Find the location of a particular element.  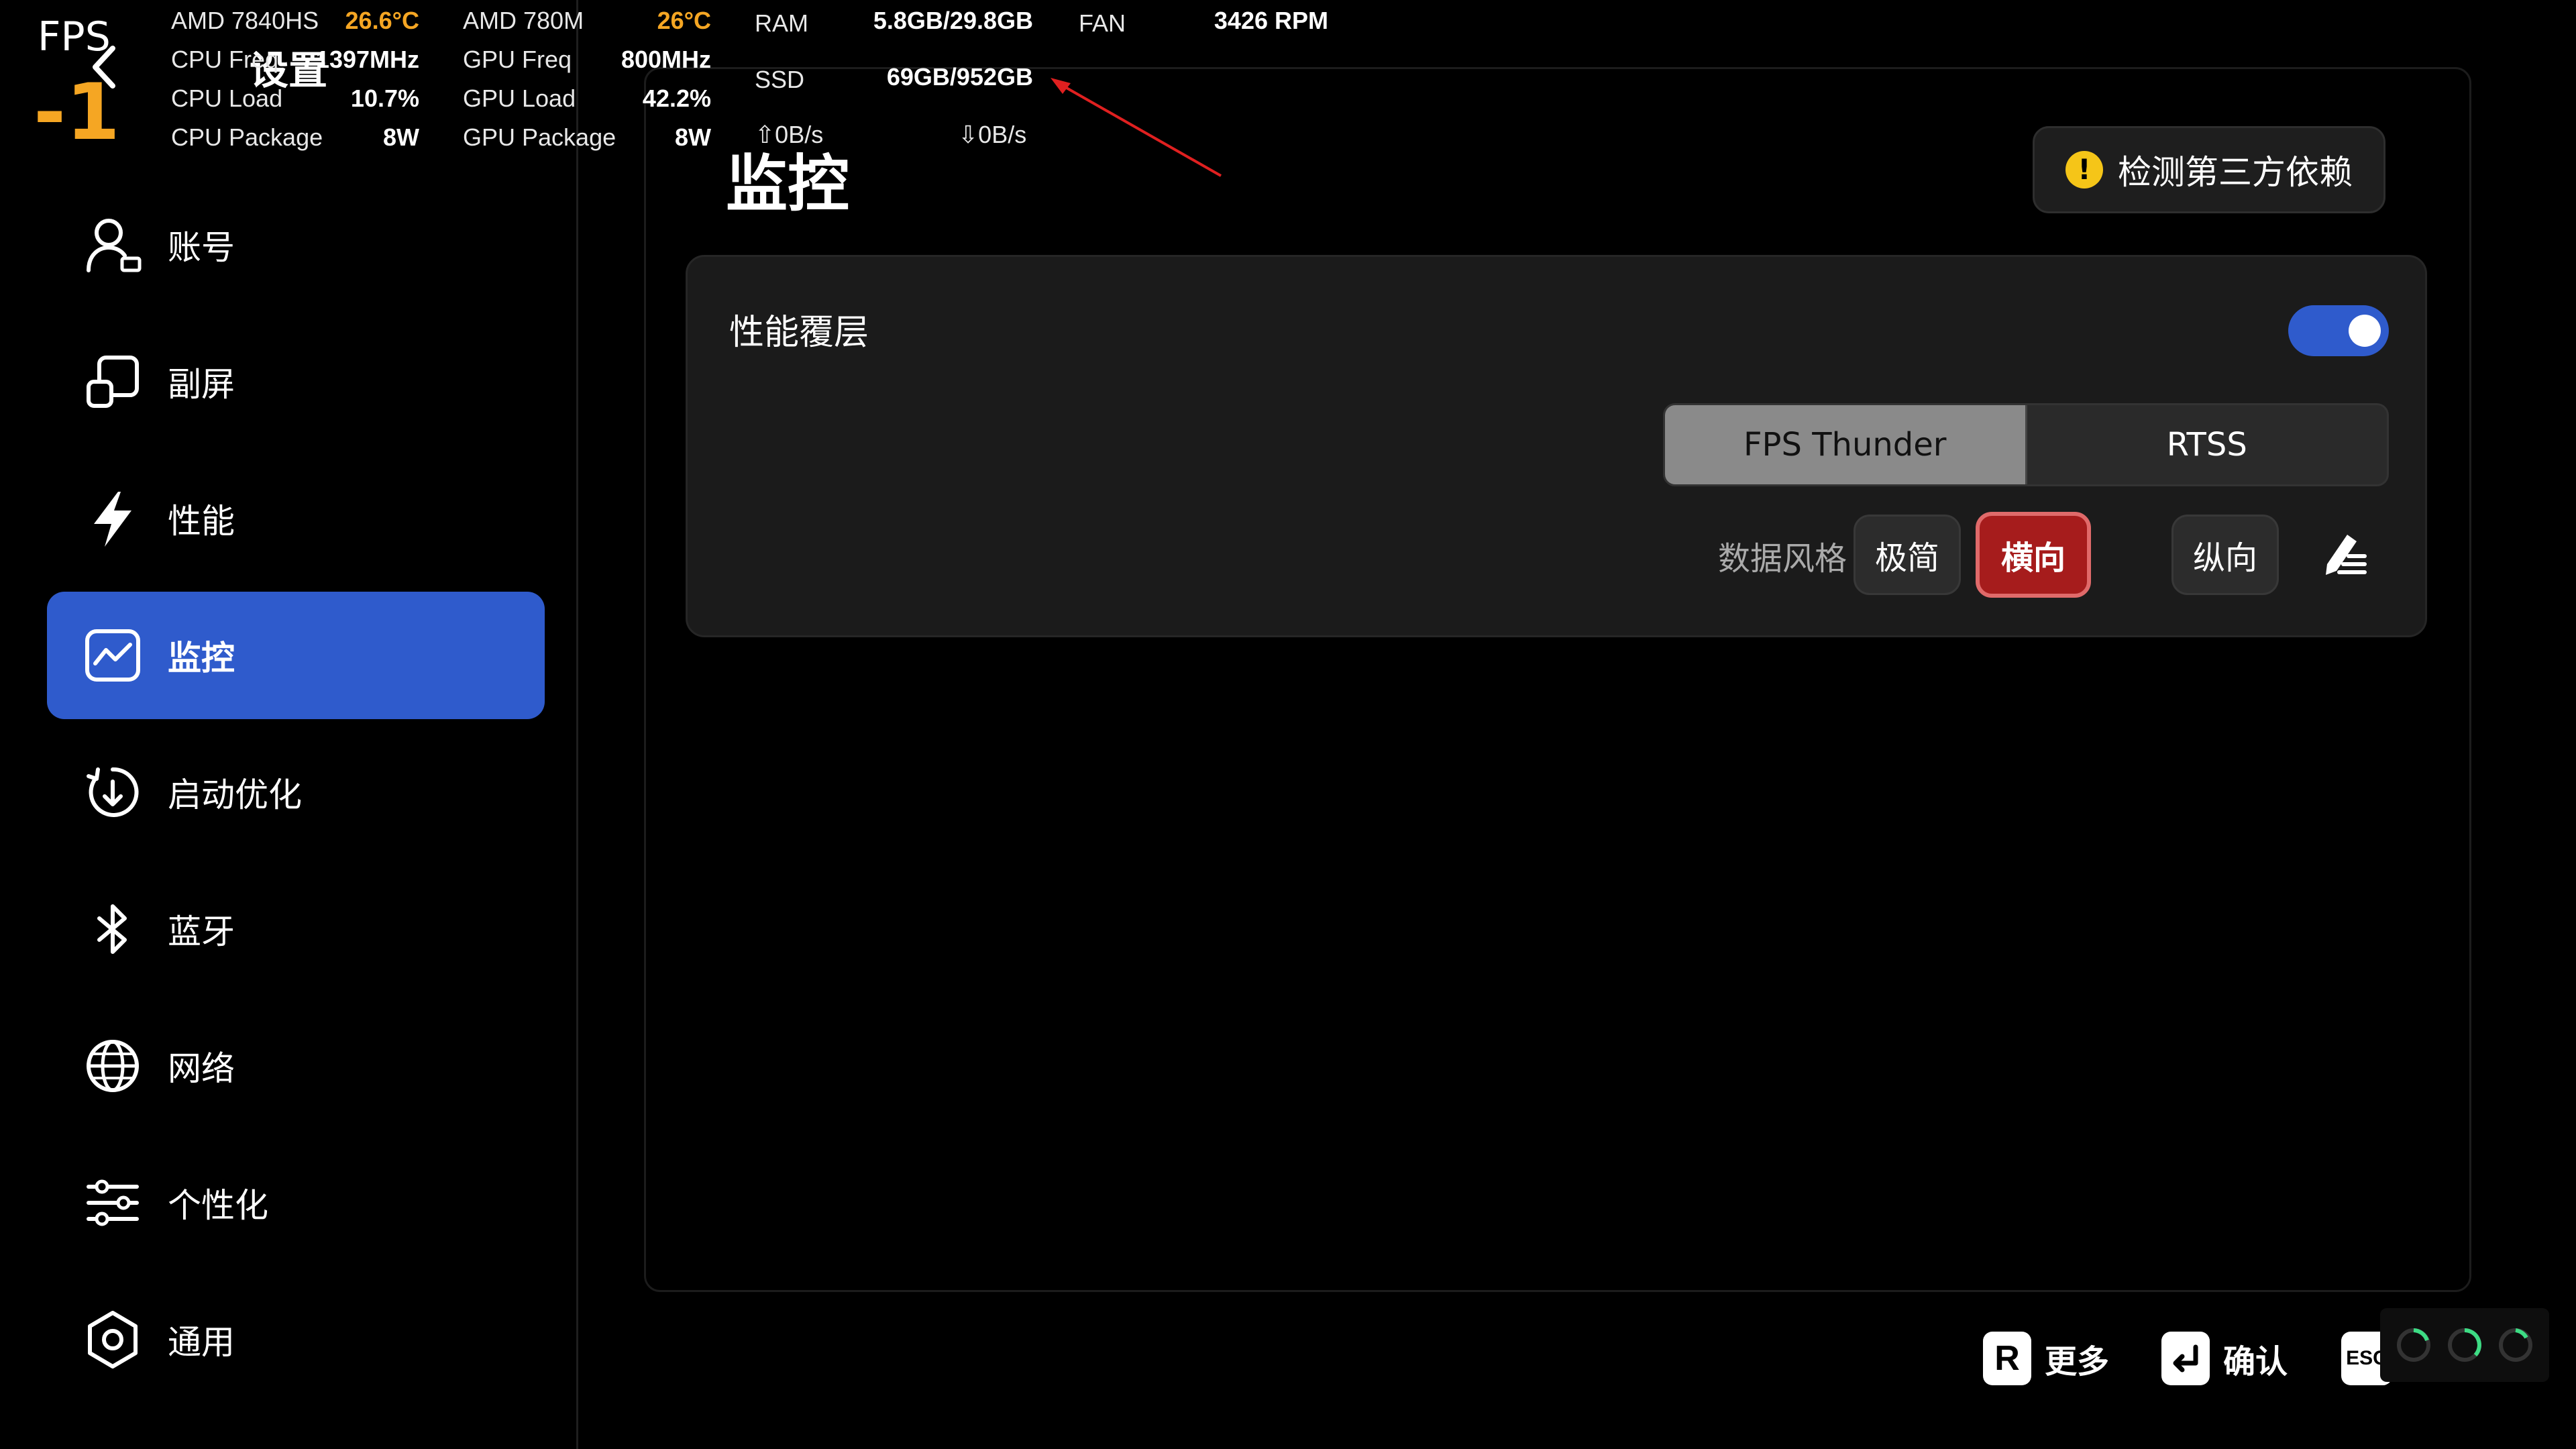

sidebar-item-personalization: 个性化 is located at coordinates (296, 1203).